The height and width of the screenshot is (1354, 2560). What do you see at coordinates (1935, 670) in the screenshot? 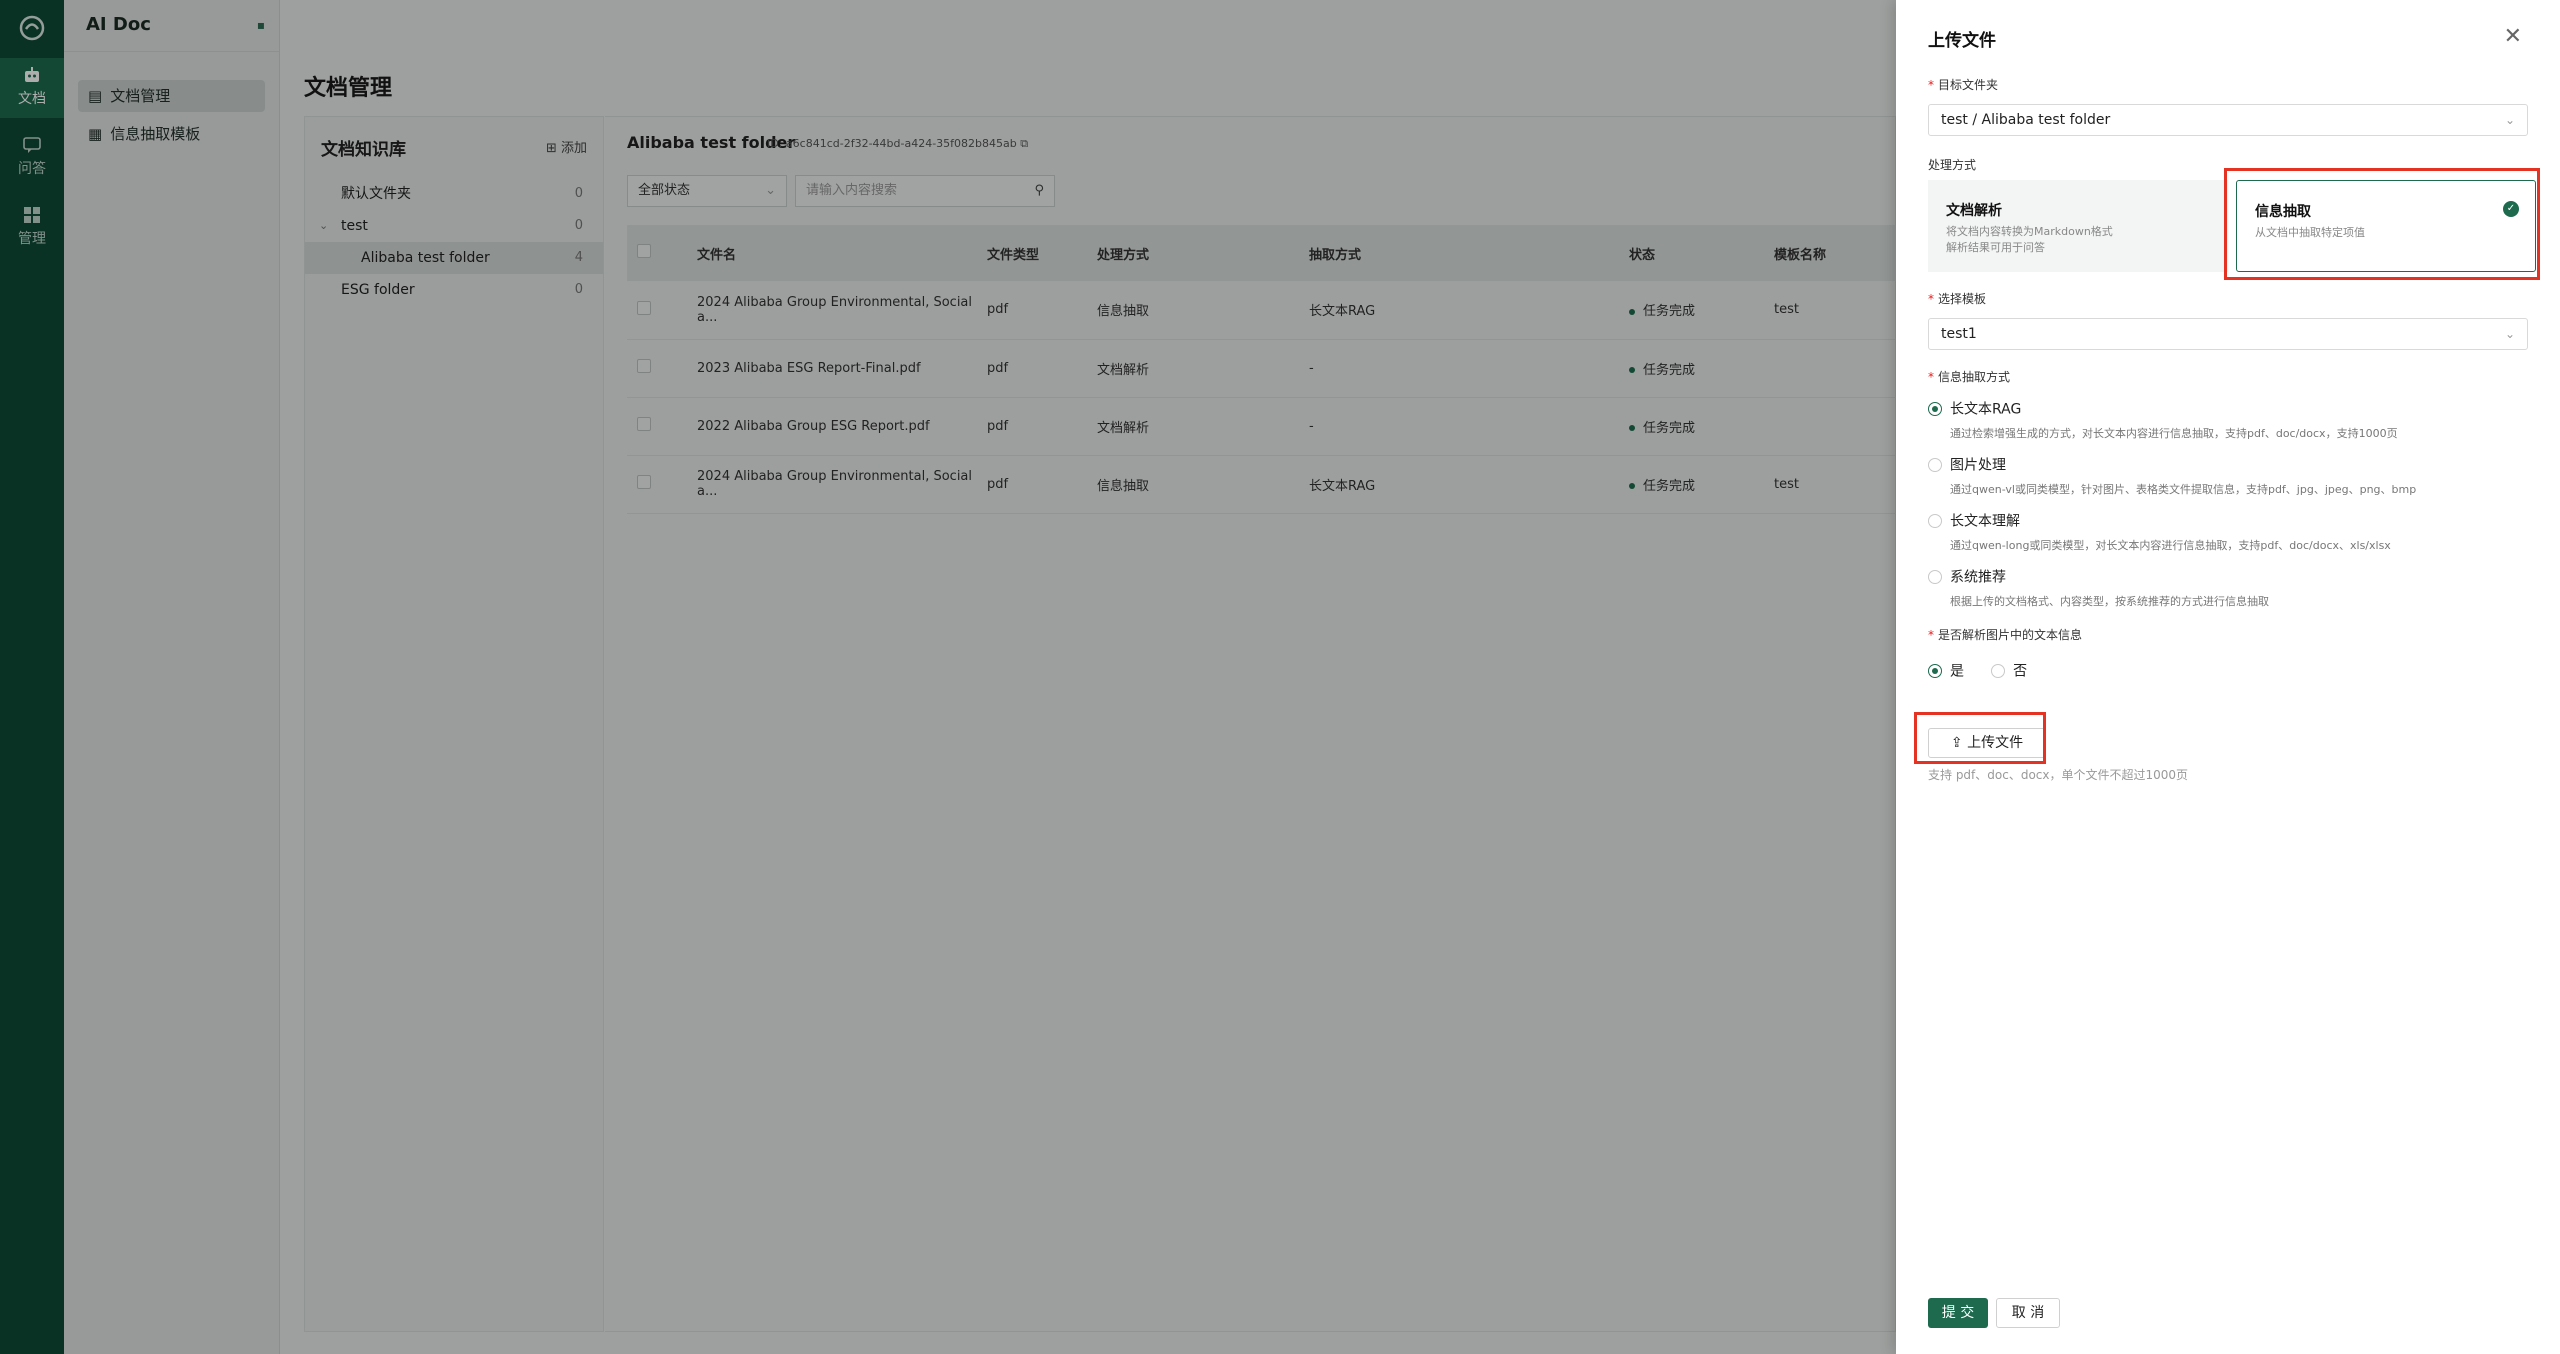
I see `radio-yes` at bounding box center [1935, 670].